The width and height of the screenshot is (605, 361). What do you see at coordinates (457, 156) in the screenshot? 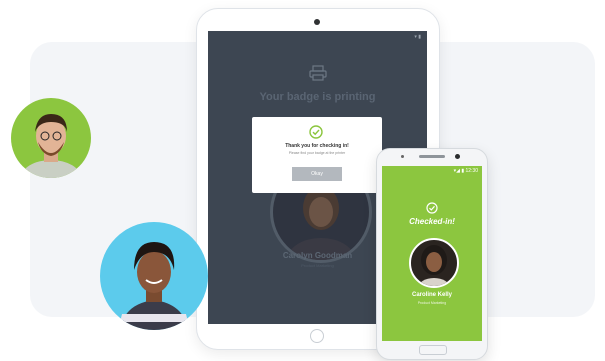
I see `phone-camera` at bounding box center [457, 156].